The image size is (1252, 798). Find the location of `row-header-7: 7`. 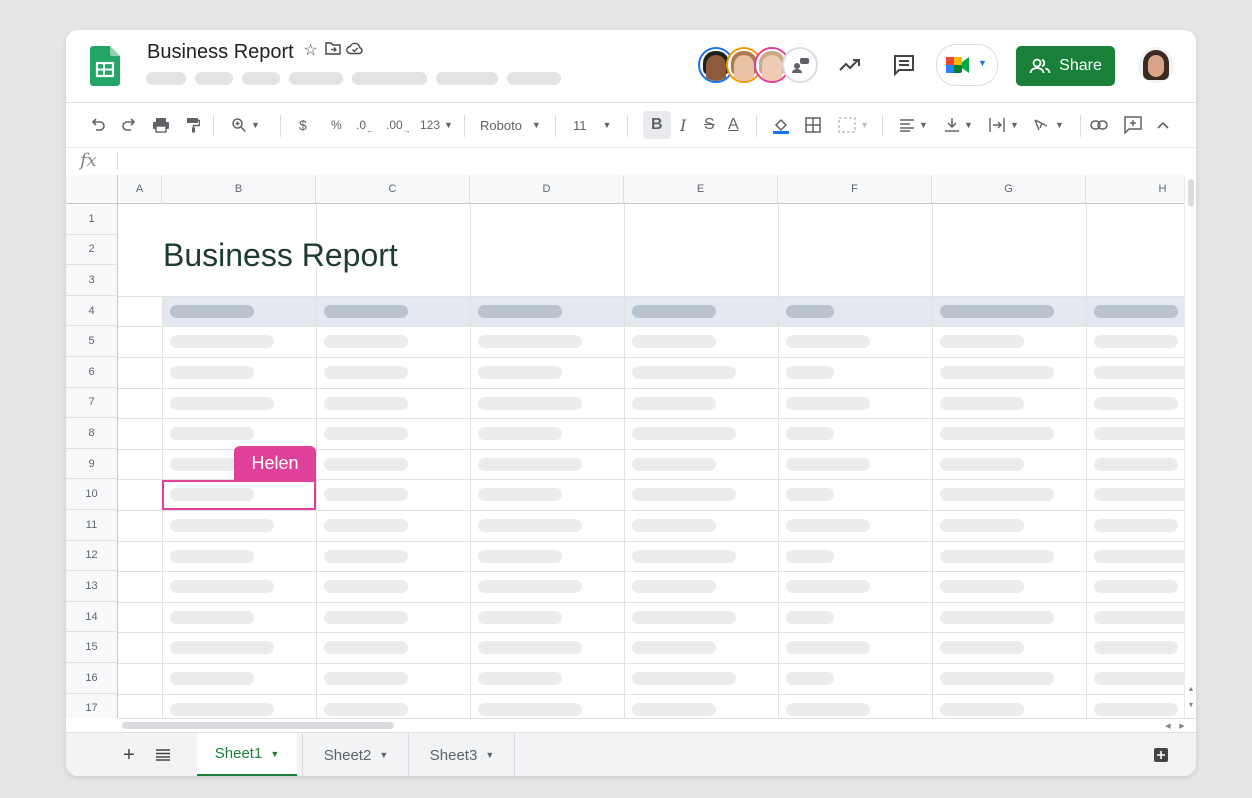

row-header-7: 7 is located at coordinates (92, 403).